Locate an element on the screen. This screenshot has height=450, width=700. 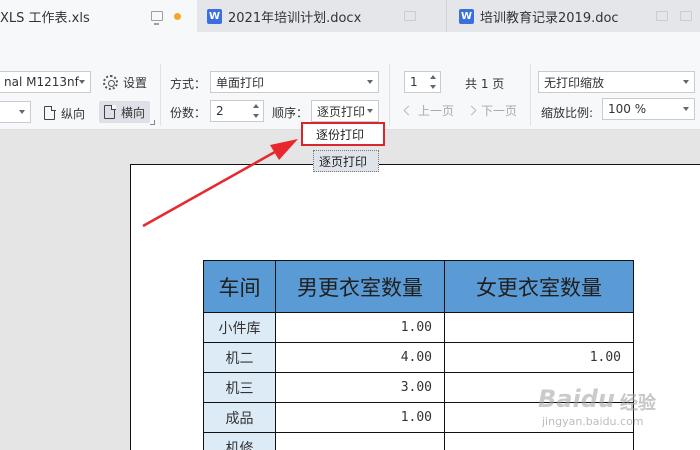
watermark-text: 经验 is located at coordinates (638, 403).